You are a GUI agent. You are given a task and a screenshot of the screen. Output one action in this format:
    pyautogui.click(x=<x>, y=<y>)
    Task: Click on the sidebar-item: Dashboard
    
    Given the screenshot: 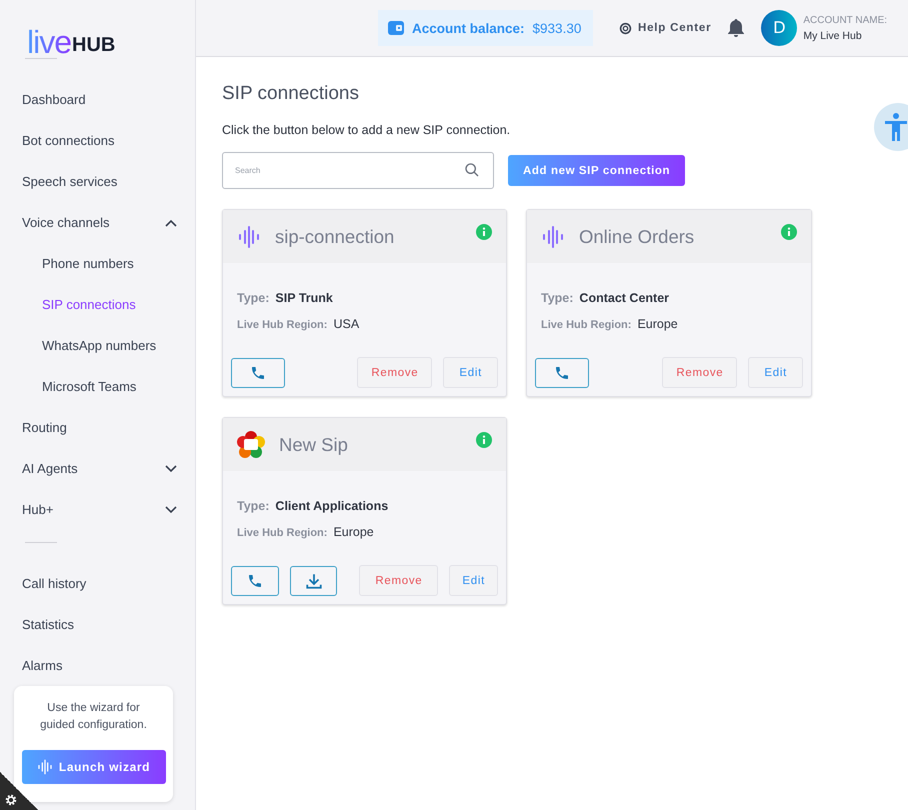 What is the action you would take?
    pyautogui.click(x=97, y=99)
    